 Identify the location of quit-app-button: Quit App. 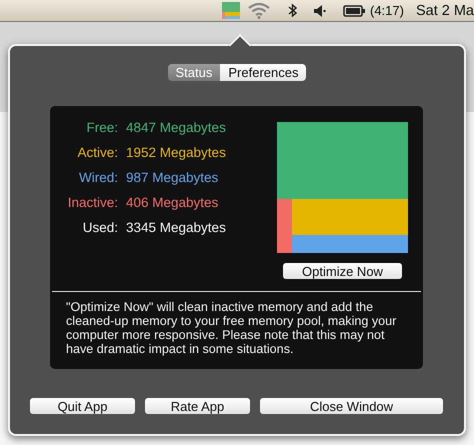
(82, 406).